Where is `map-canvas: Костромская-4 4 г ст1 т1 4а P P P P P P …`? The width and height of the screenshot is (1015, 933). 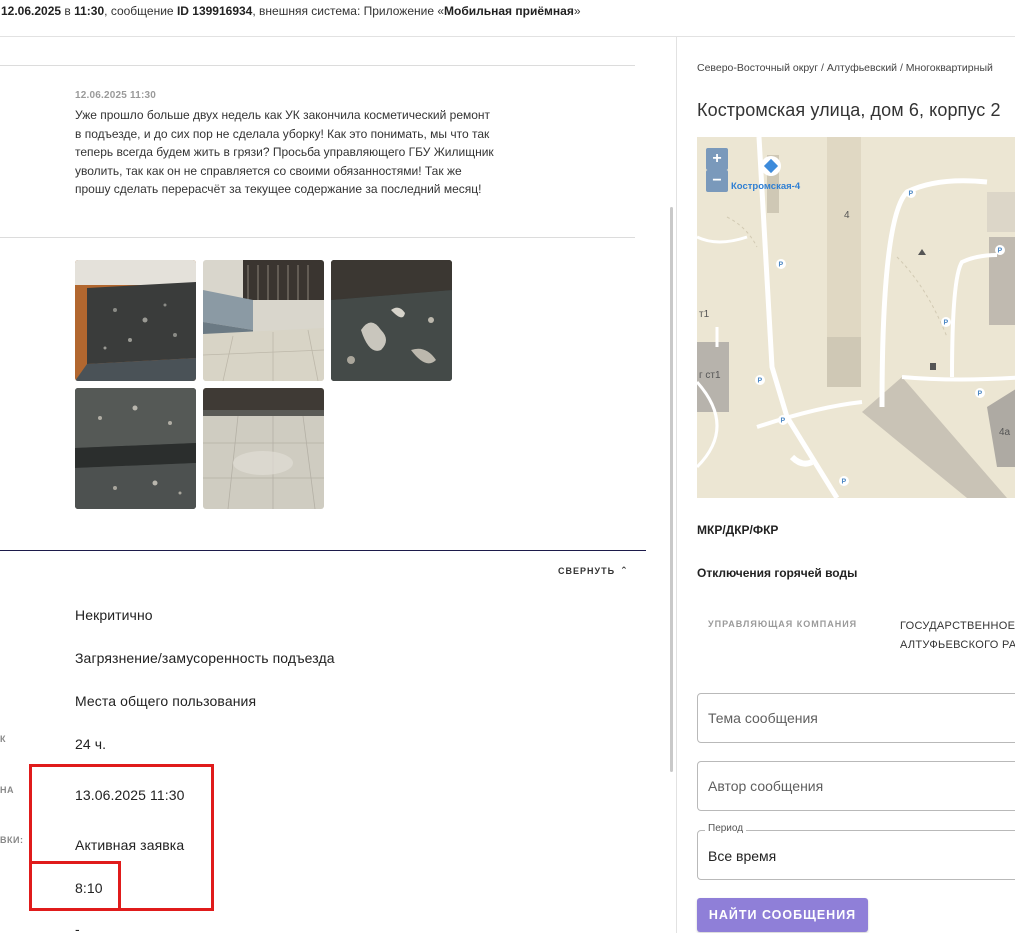
map-canvas: Костромская-4 4 г ст1 т1 4а P P P P P P … is located at coordinates (856, 317).